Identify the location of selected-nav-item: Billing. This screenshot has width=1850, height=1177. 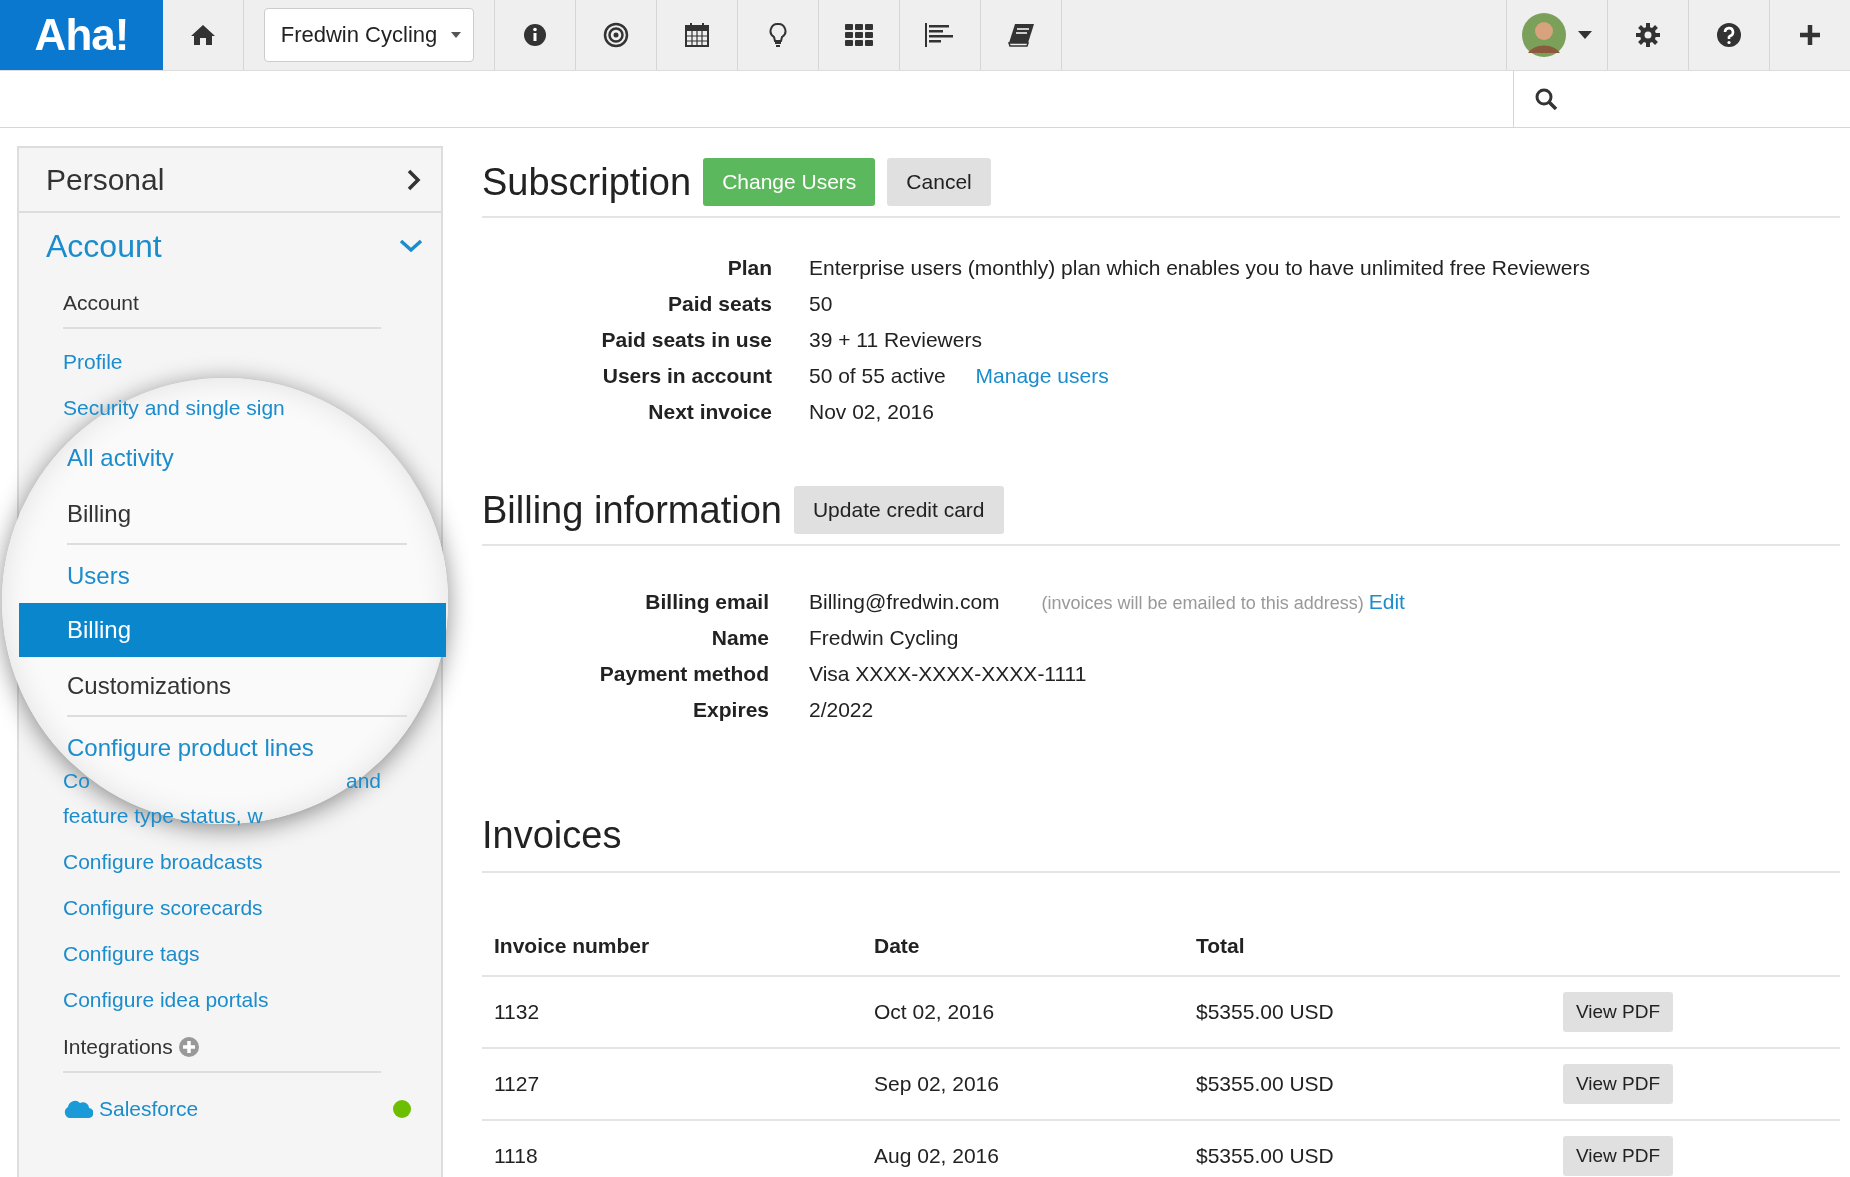
(232, 630).